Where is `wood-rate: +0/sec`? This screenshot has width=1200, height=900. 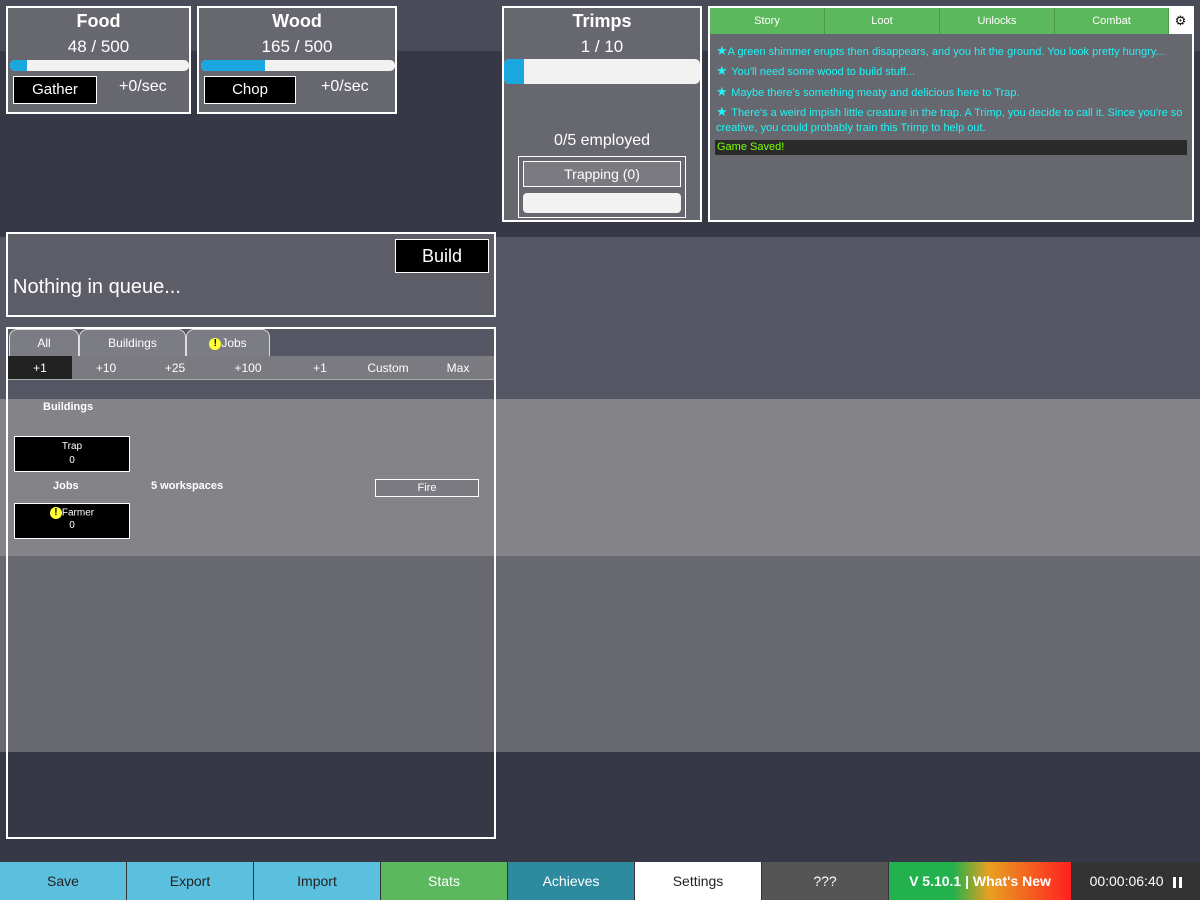
wood-rate: +0/sec is located at coordinates (345, 86).